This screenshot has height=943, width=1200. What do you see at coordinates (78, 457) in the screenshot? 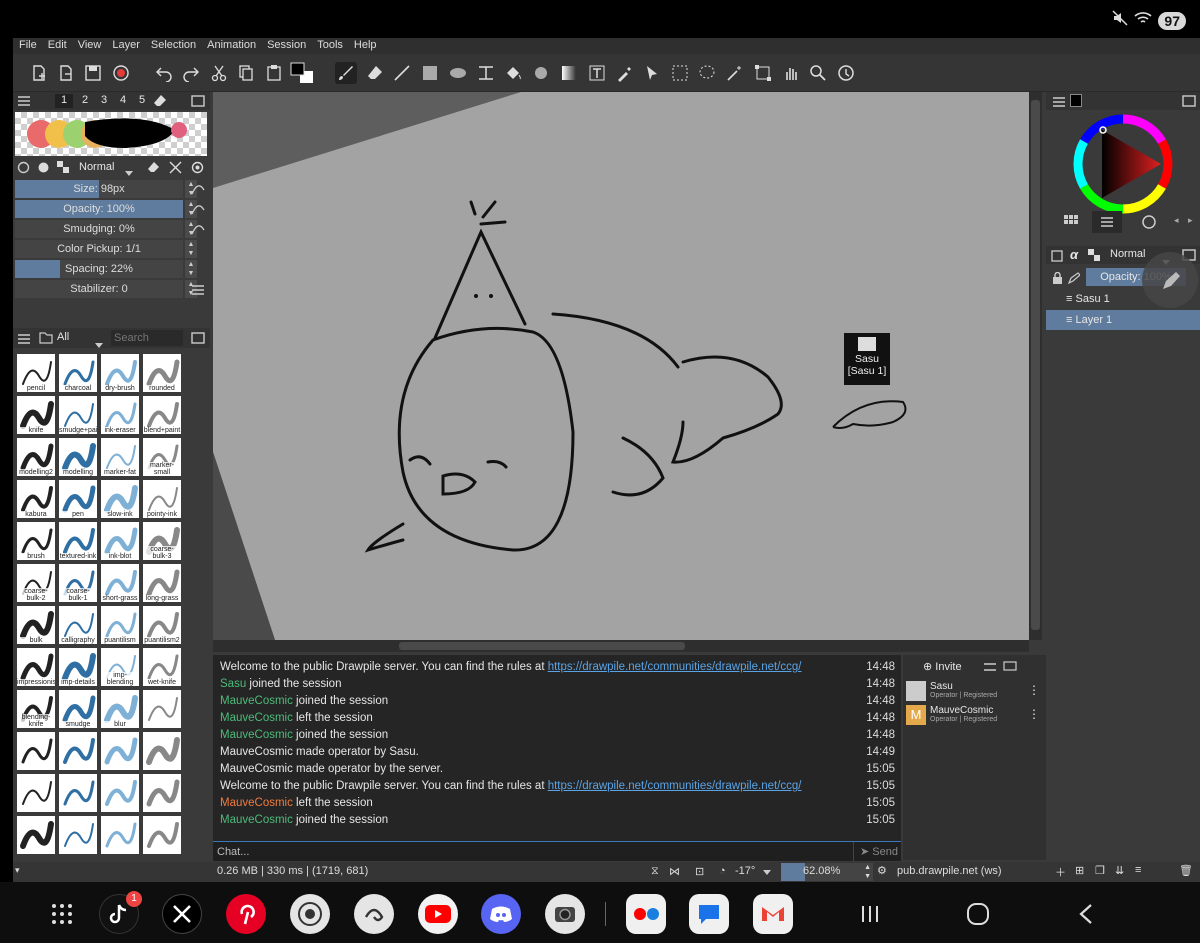
I see `brush-preset: modelling` at bounding box center [78, 457].